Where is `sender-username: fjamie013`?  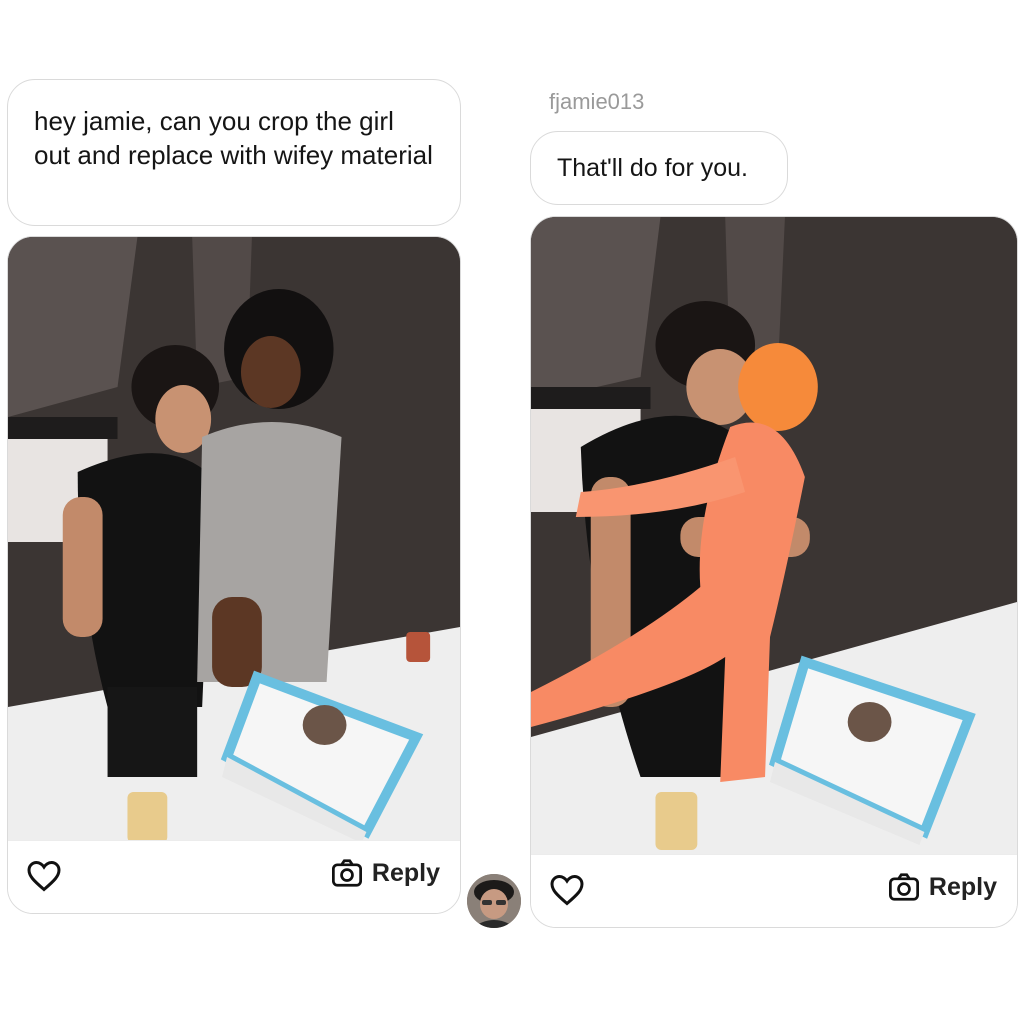
sender-username: fjamie013 is located at coordinates (597, 101).